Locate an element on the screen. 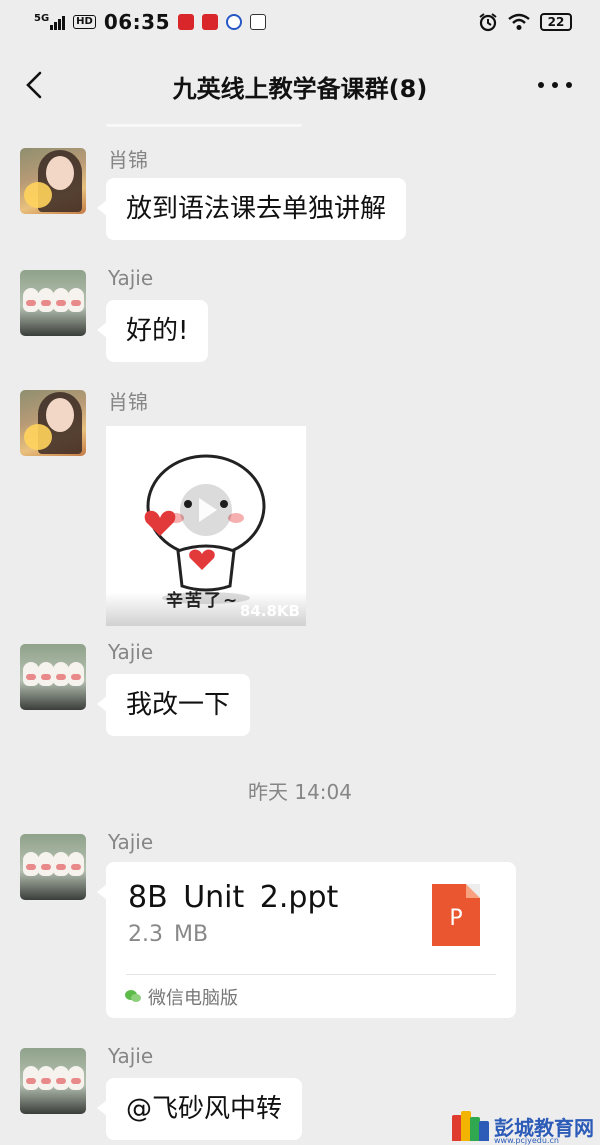 This screenshot has height=1145, width=600. previous-message-edge is located at coordinates (204, 125).